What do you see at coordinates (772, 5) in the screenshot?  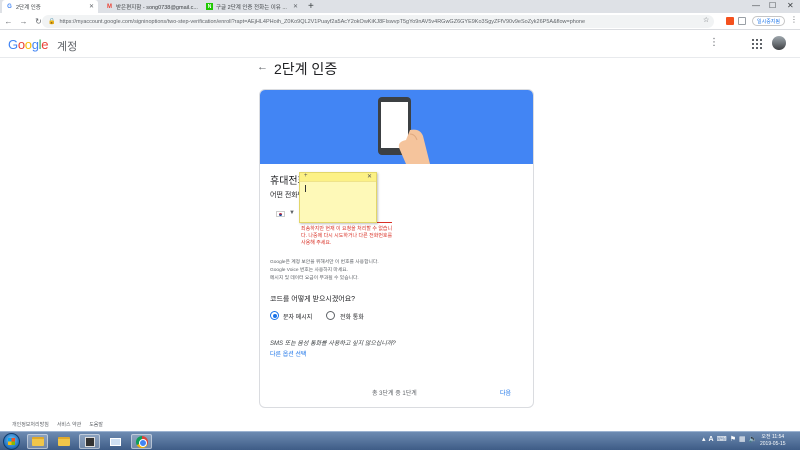 I see `maximize-icon: ☐` at bounding box center [772, 5].